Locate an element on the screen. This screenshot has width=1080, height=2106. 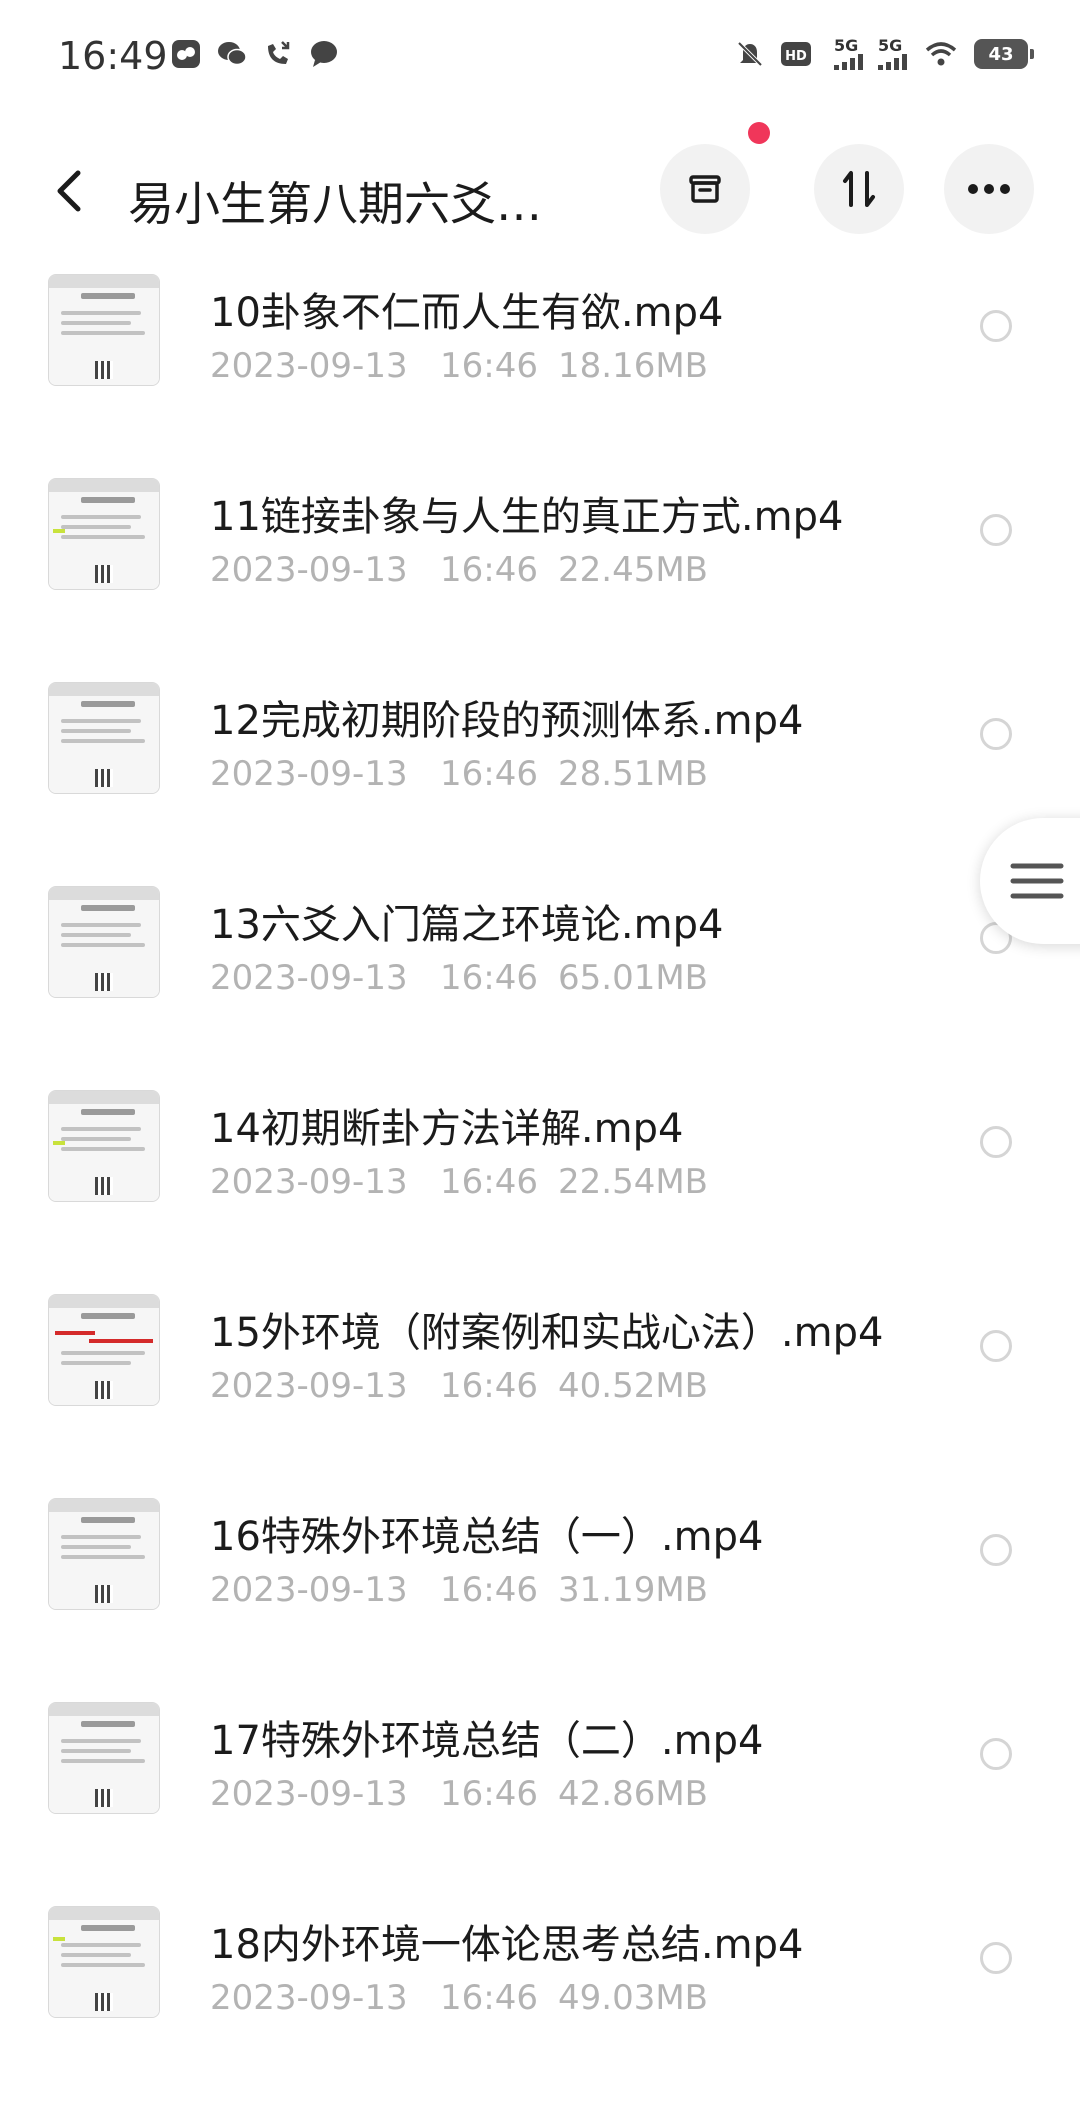
signal-5g-2: 5G is located at coordinates (893, 54).